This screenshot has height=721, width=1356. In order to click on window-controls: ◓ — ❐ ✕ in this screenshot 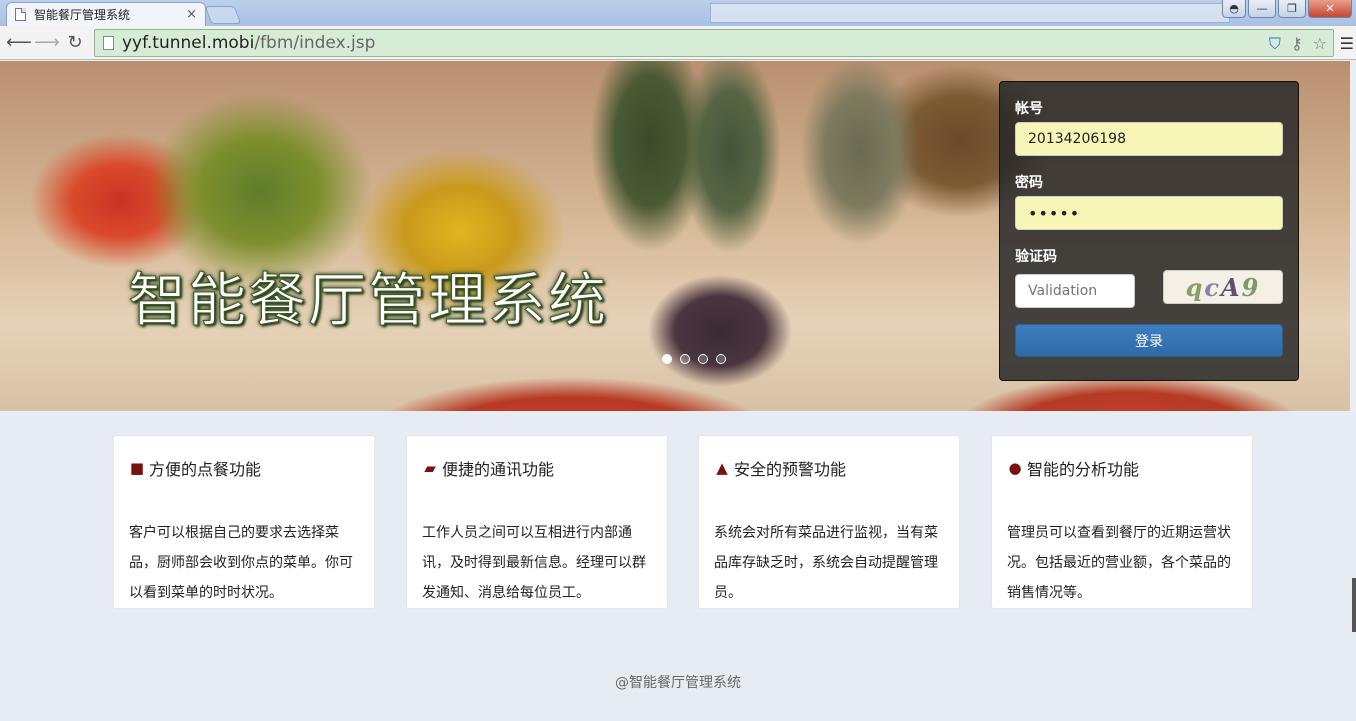, I will do `click(1287, 9)`.